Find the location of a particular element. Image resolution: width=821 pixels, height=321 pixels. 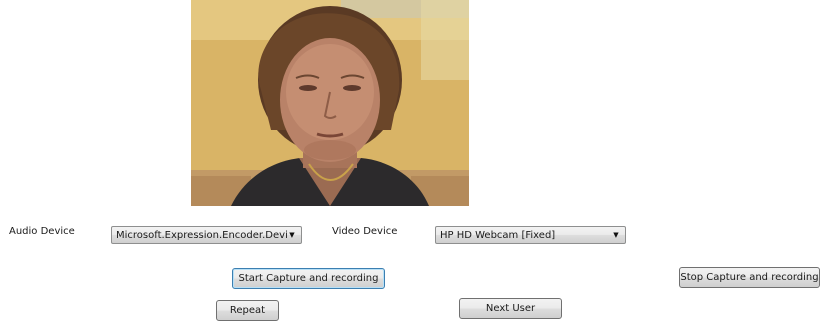

repeat-button: Repeat is located at coordinates (247, 310).